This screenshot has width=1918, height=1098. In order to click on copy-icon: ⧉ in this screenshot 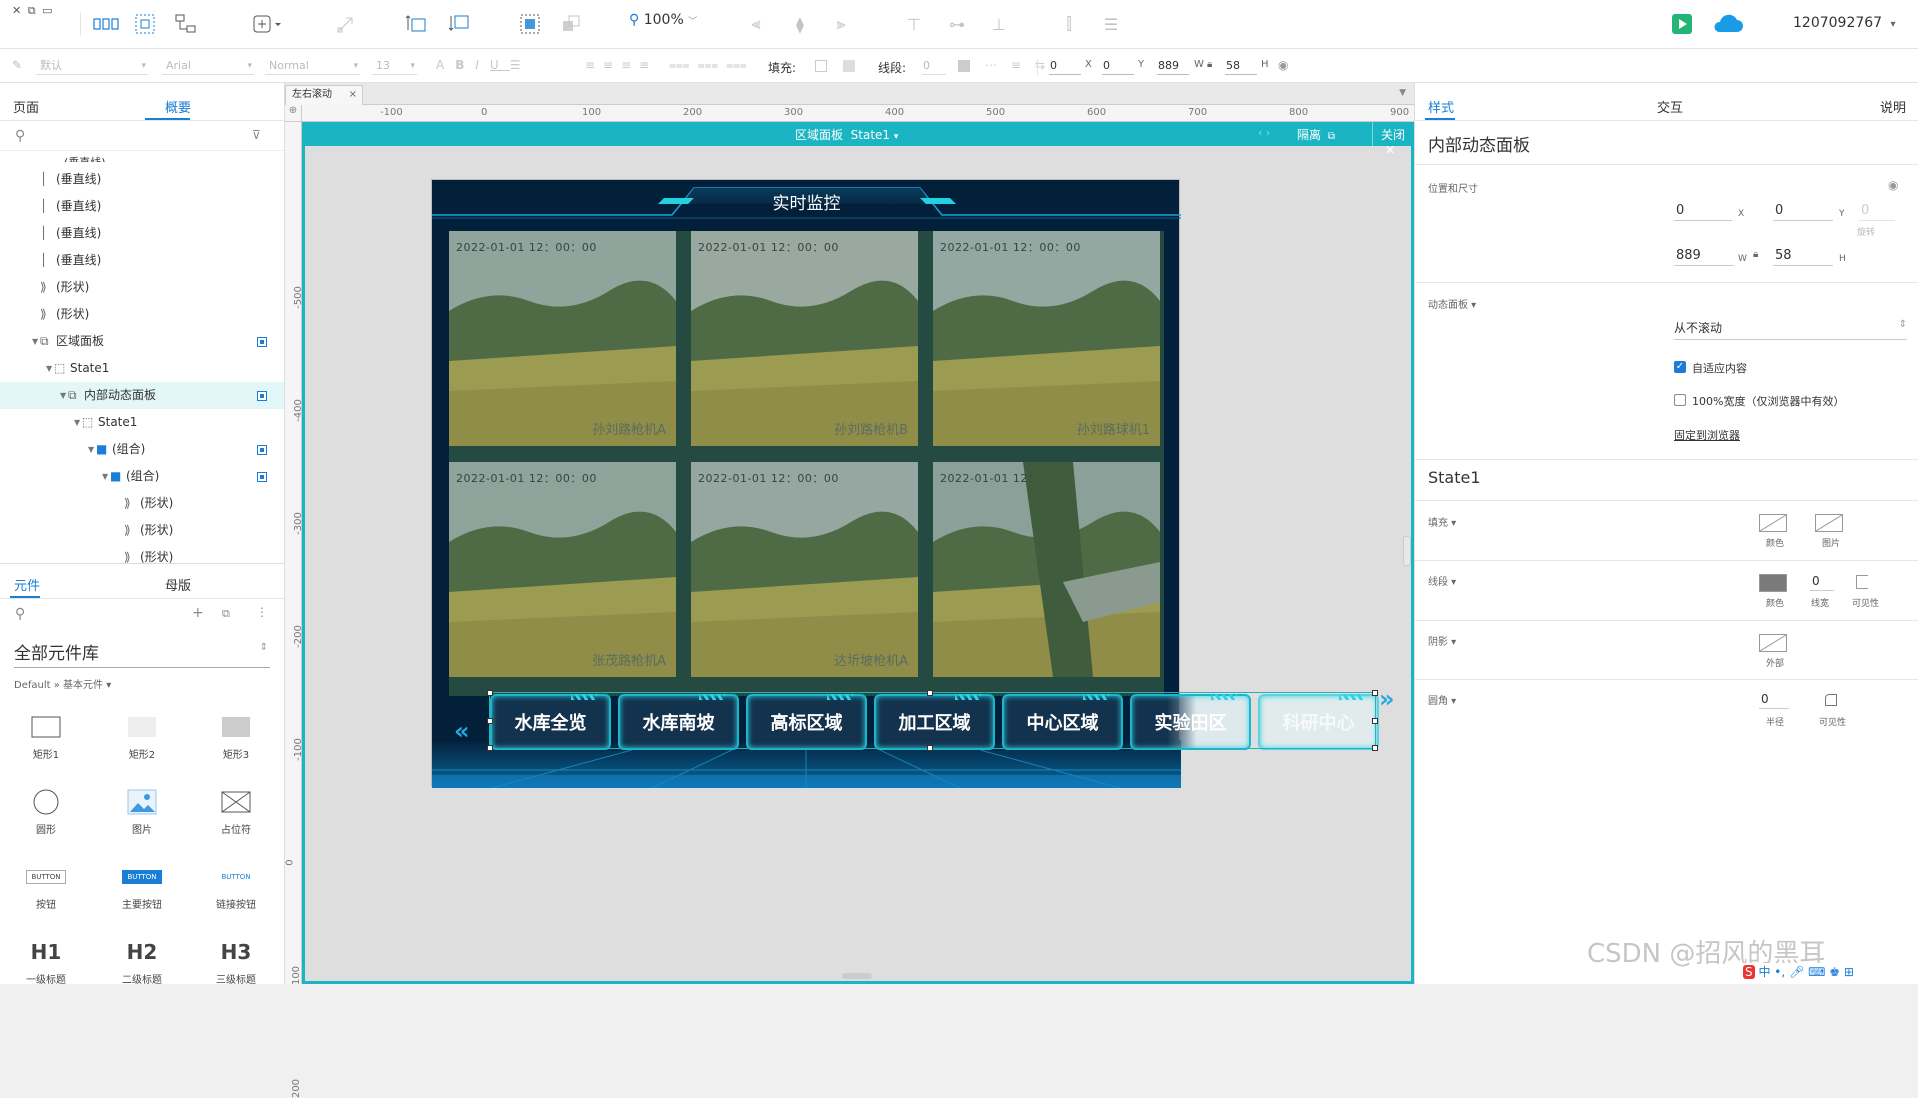, I will do `click(32, 10)`.